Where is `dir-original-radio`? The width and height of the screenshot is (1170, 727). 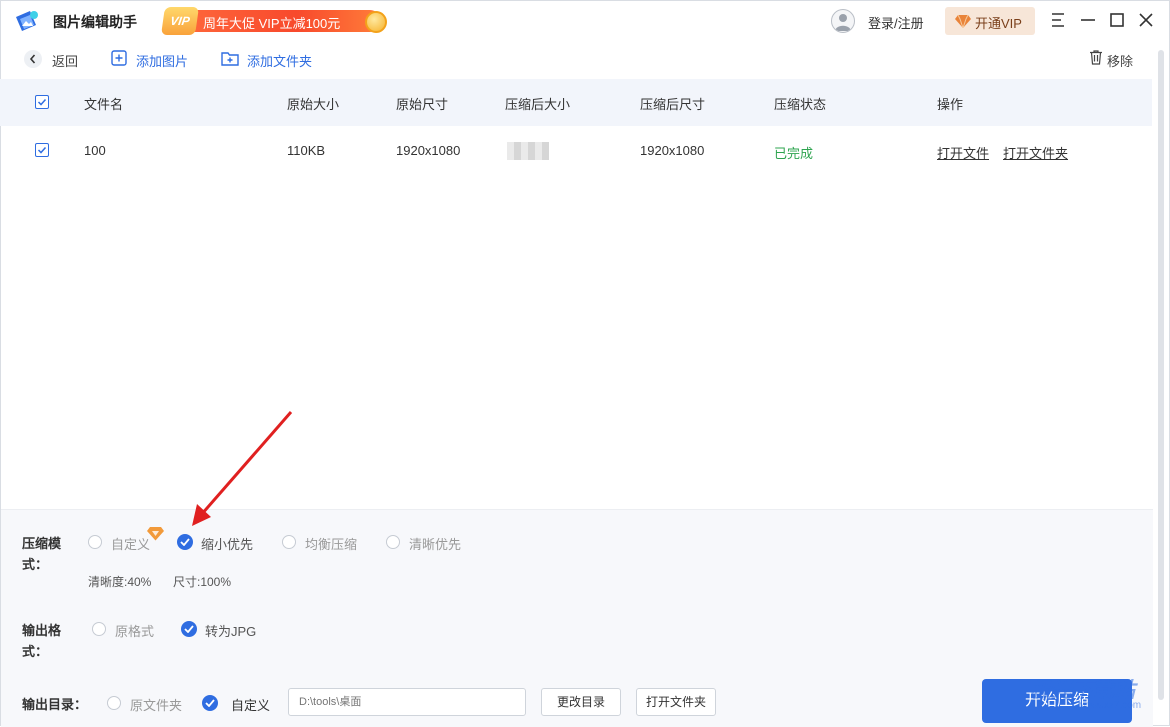 dir-original-radio is located at coordinates (114, 703).